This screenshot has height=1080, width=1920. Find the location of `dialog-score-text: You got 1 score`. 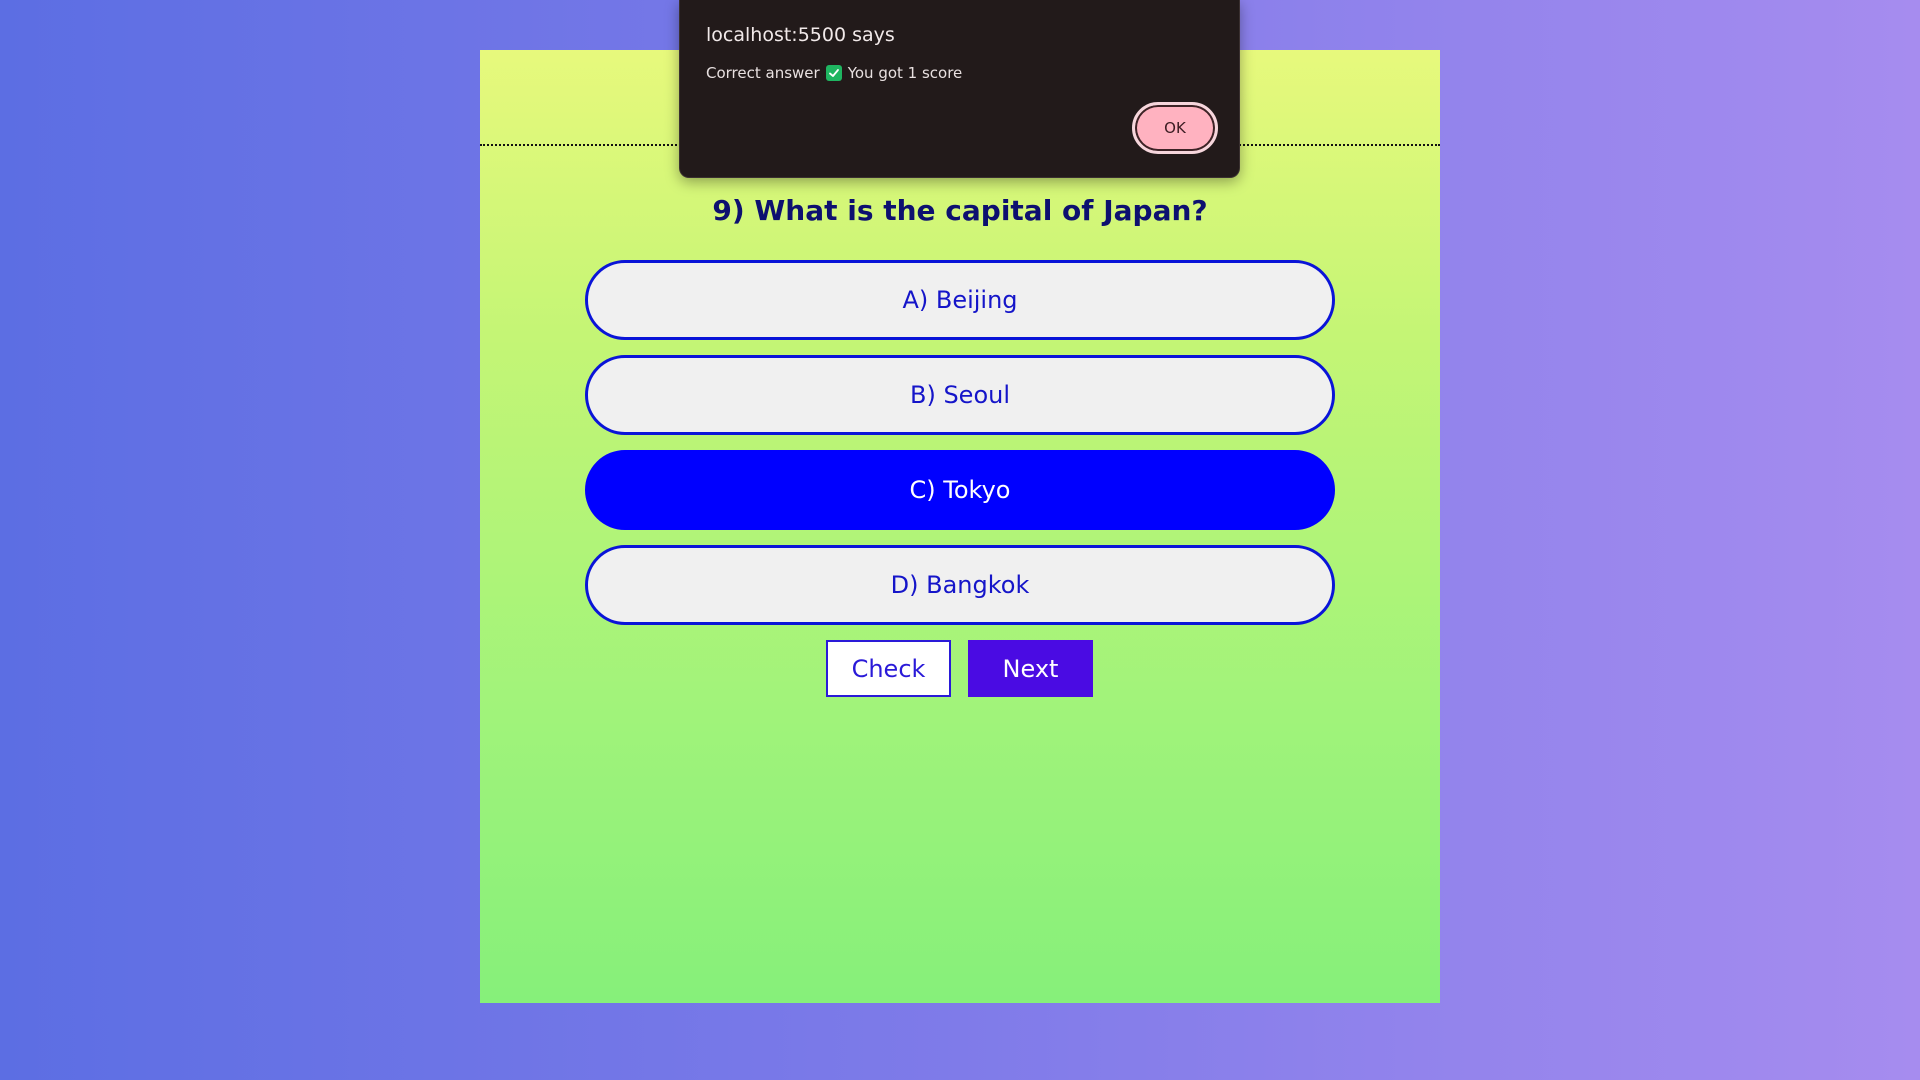

dialog-score-text: You got 1 score is located at coordinates (905, 73).